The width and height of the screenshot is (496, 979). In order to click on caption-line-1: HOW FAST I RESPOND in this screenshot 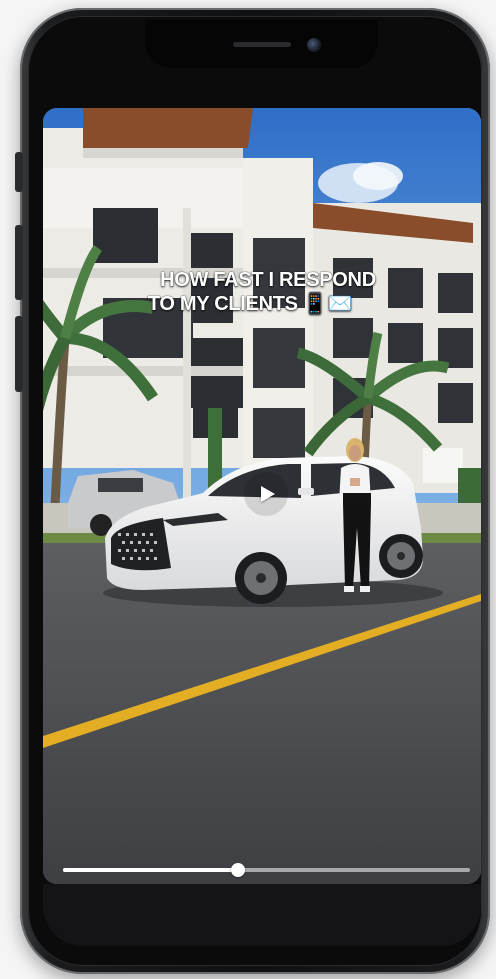, I will do `click(268, 280)`.